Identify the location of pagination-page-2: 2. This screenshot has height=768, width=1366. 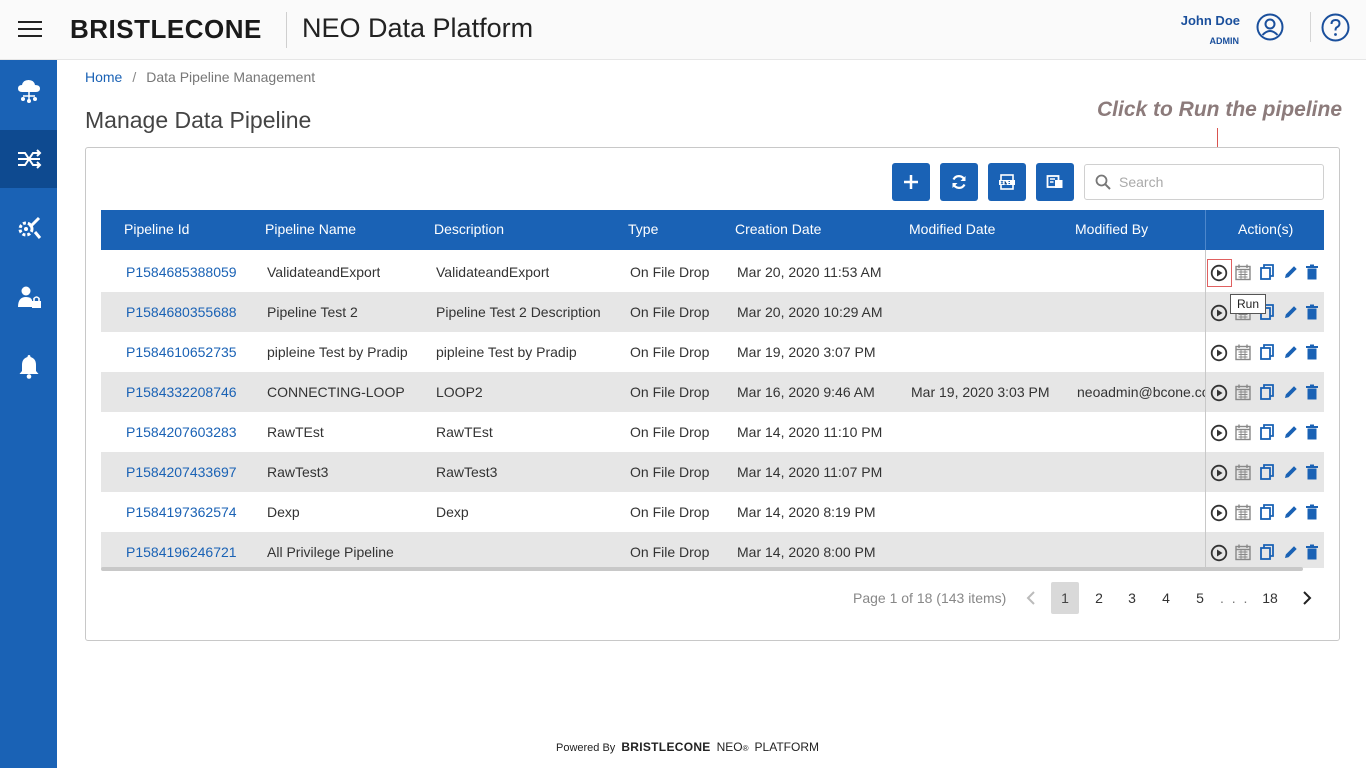
(1099, 598).